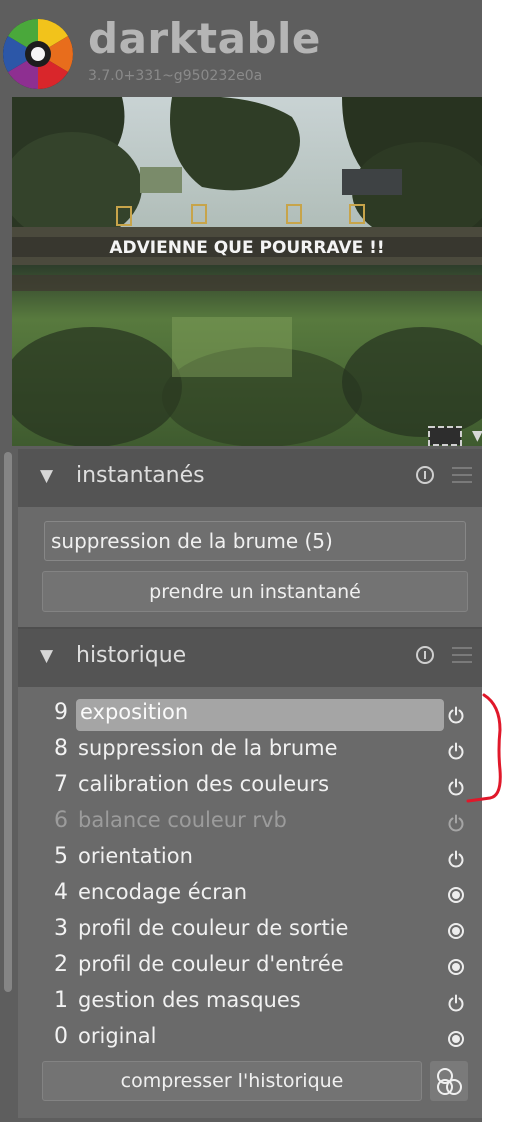 Image resolution: width=509 pixels, height=1122 pixels. Describe the element at coordinates (250, 1038) in the screenshot. I see `history-item: 0 original` at that location.